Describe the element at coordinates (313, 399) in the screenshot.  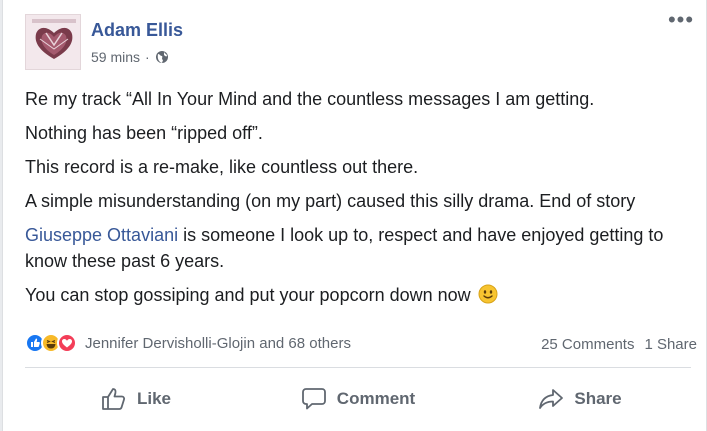
I see `comment-icon` at that location.